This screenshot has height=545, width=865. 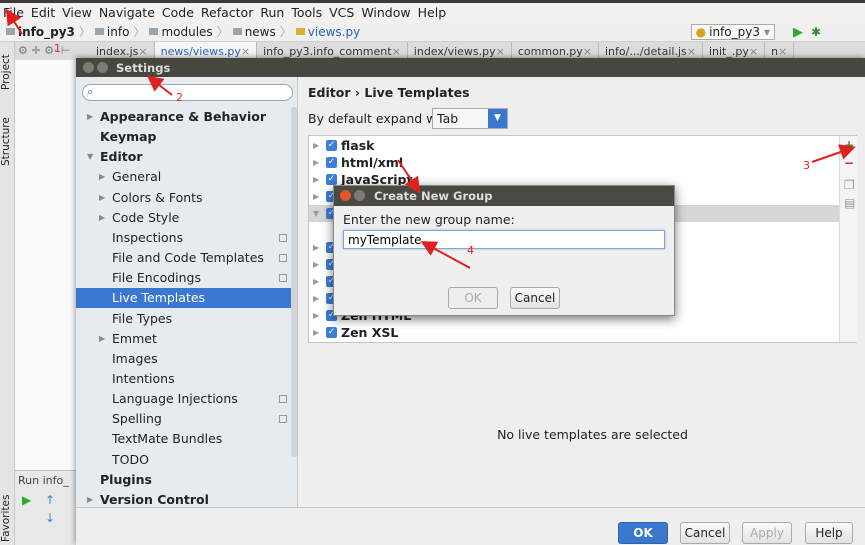 What do you see at coordinates (574, 162) in the screenshot?
I see `template-group-row: ▶ ✓ html/xml` at bounding box center [574, 162].